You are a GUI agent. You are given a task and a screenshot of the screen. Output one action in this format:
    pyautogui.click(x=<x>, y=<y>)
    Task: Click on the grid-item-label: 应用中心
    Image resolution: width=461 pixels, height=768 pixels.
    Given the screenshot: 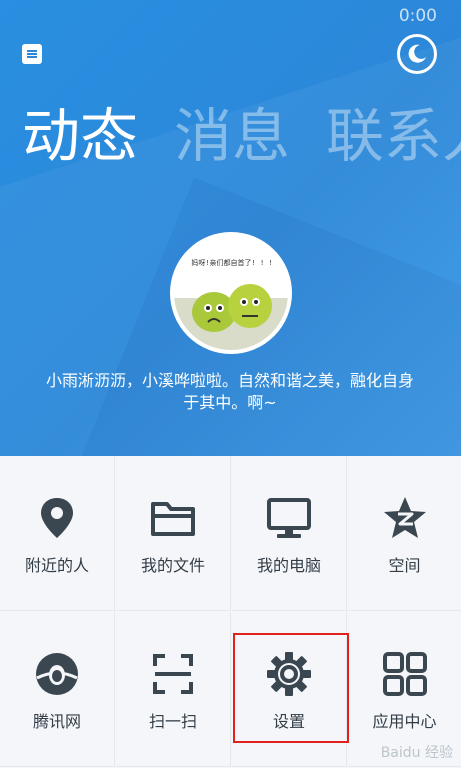 What is the action you would take?
    pyautogui.click(x=404, y=721)
    